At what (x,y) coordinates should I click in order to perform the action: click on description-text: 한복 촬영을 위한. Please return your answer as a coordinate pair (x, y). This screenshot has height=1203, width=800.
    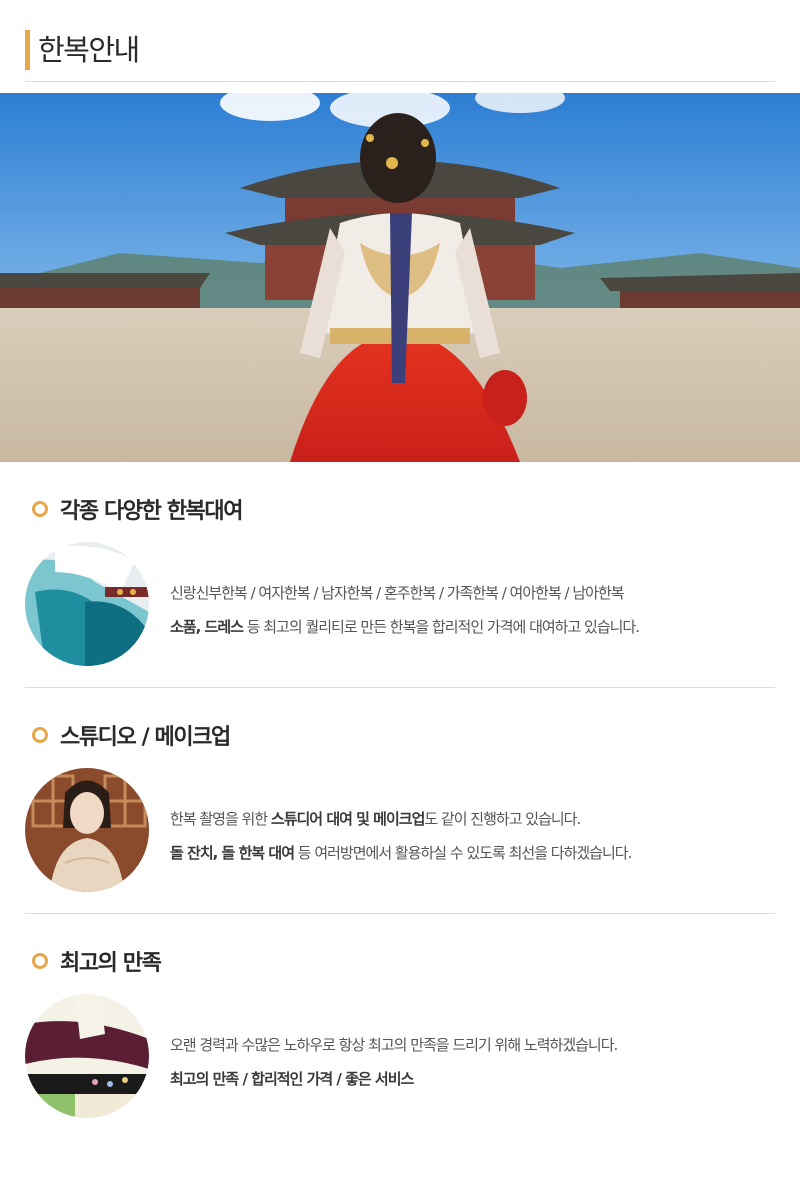
    Looking at the image, I should click on (220, 819).